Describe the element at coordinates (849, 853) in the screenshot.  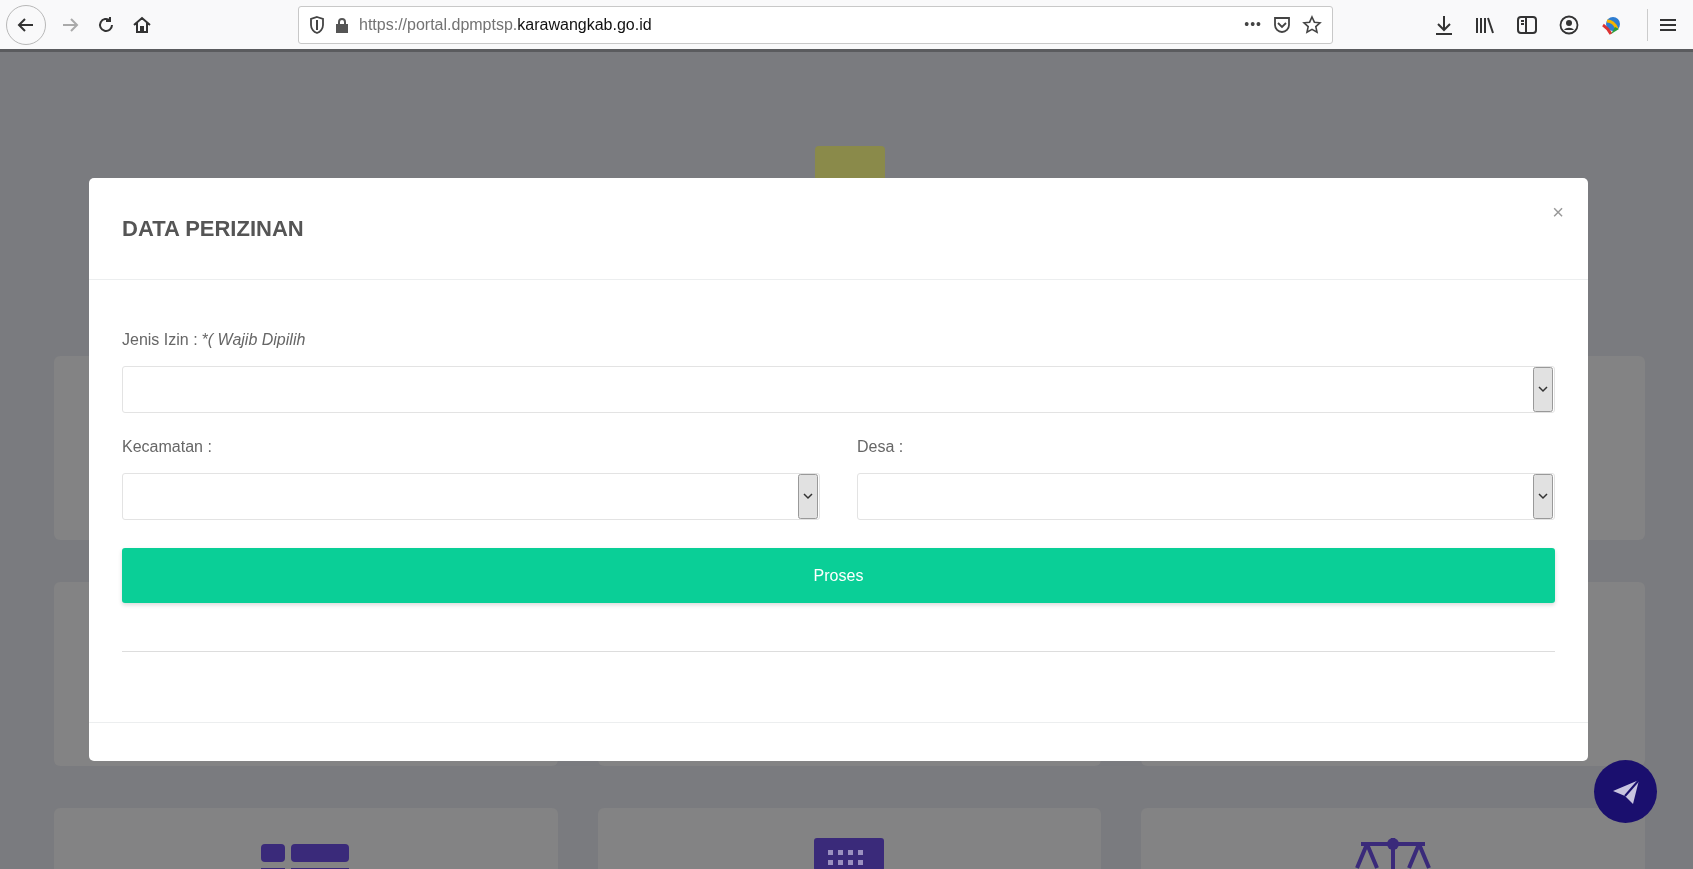
I see `calendar-icon` at that location.